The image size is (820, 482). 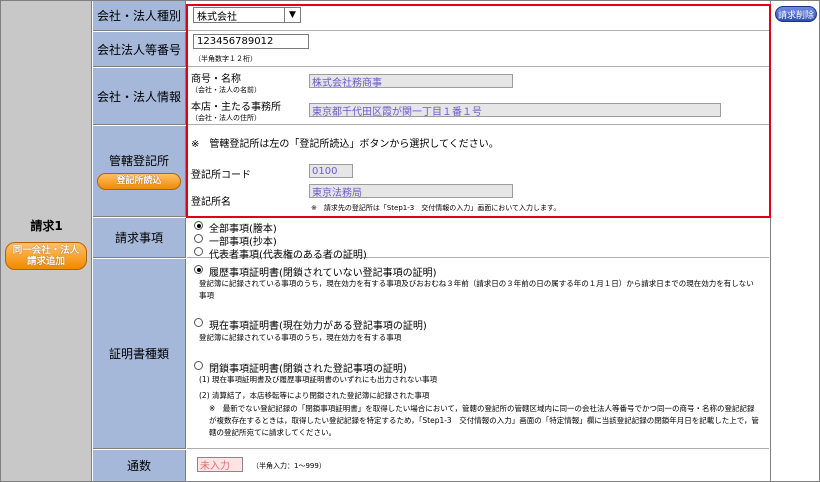 I want to click on registry-code-label: 登記所コード, so click(x=221, y=175).